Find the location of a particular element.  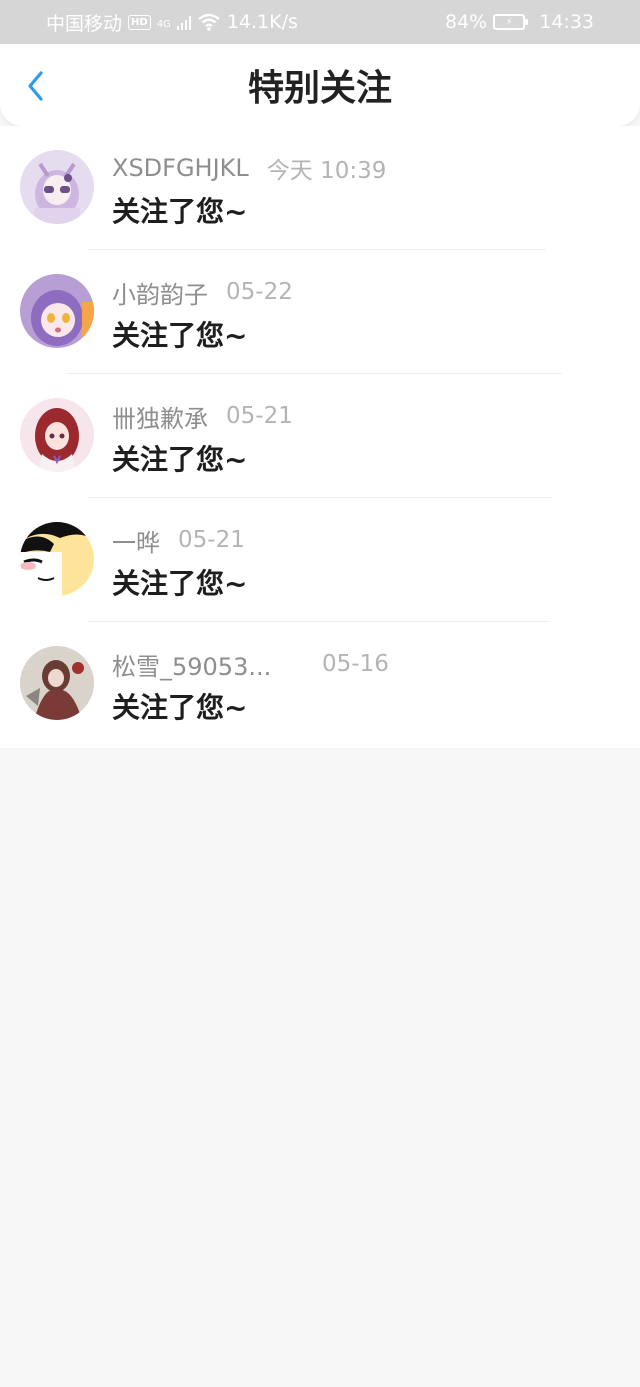

name-line: 卌独歉承 05-21 is located at coordinates (202, 416).